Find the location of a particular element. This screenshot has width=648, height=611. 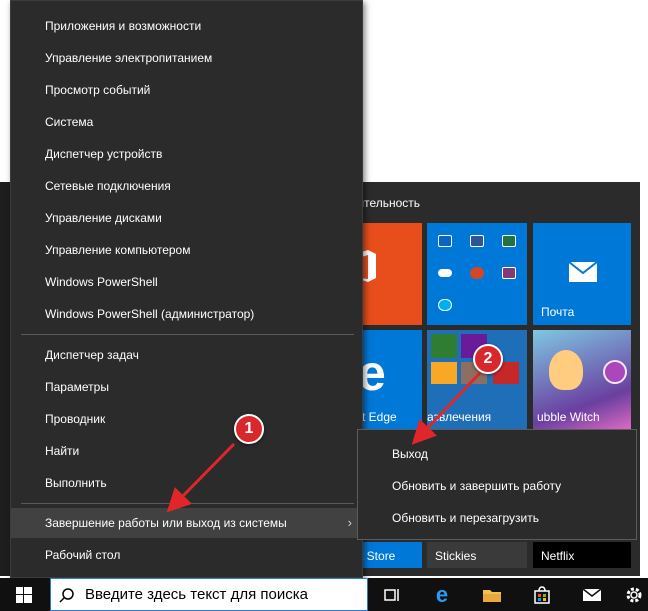

mail-icon is located at coordinates (592, 594).